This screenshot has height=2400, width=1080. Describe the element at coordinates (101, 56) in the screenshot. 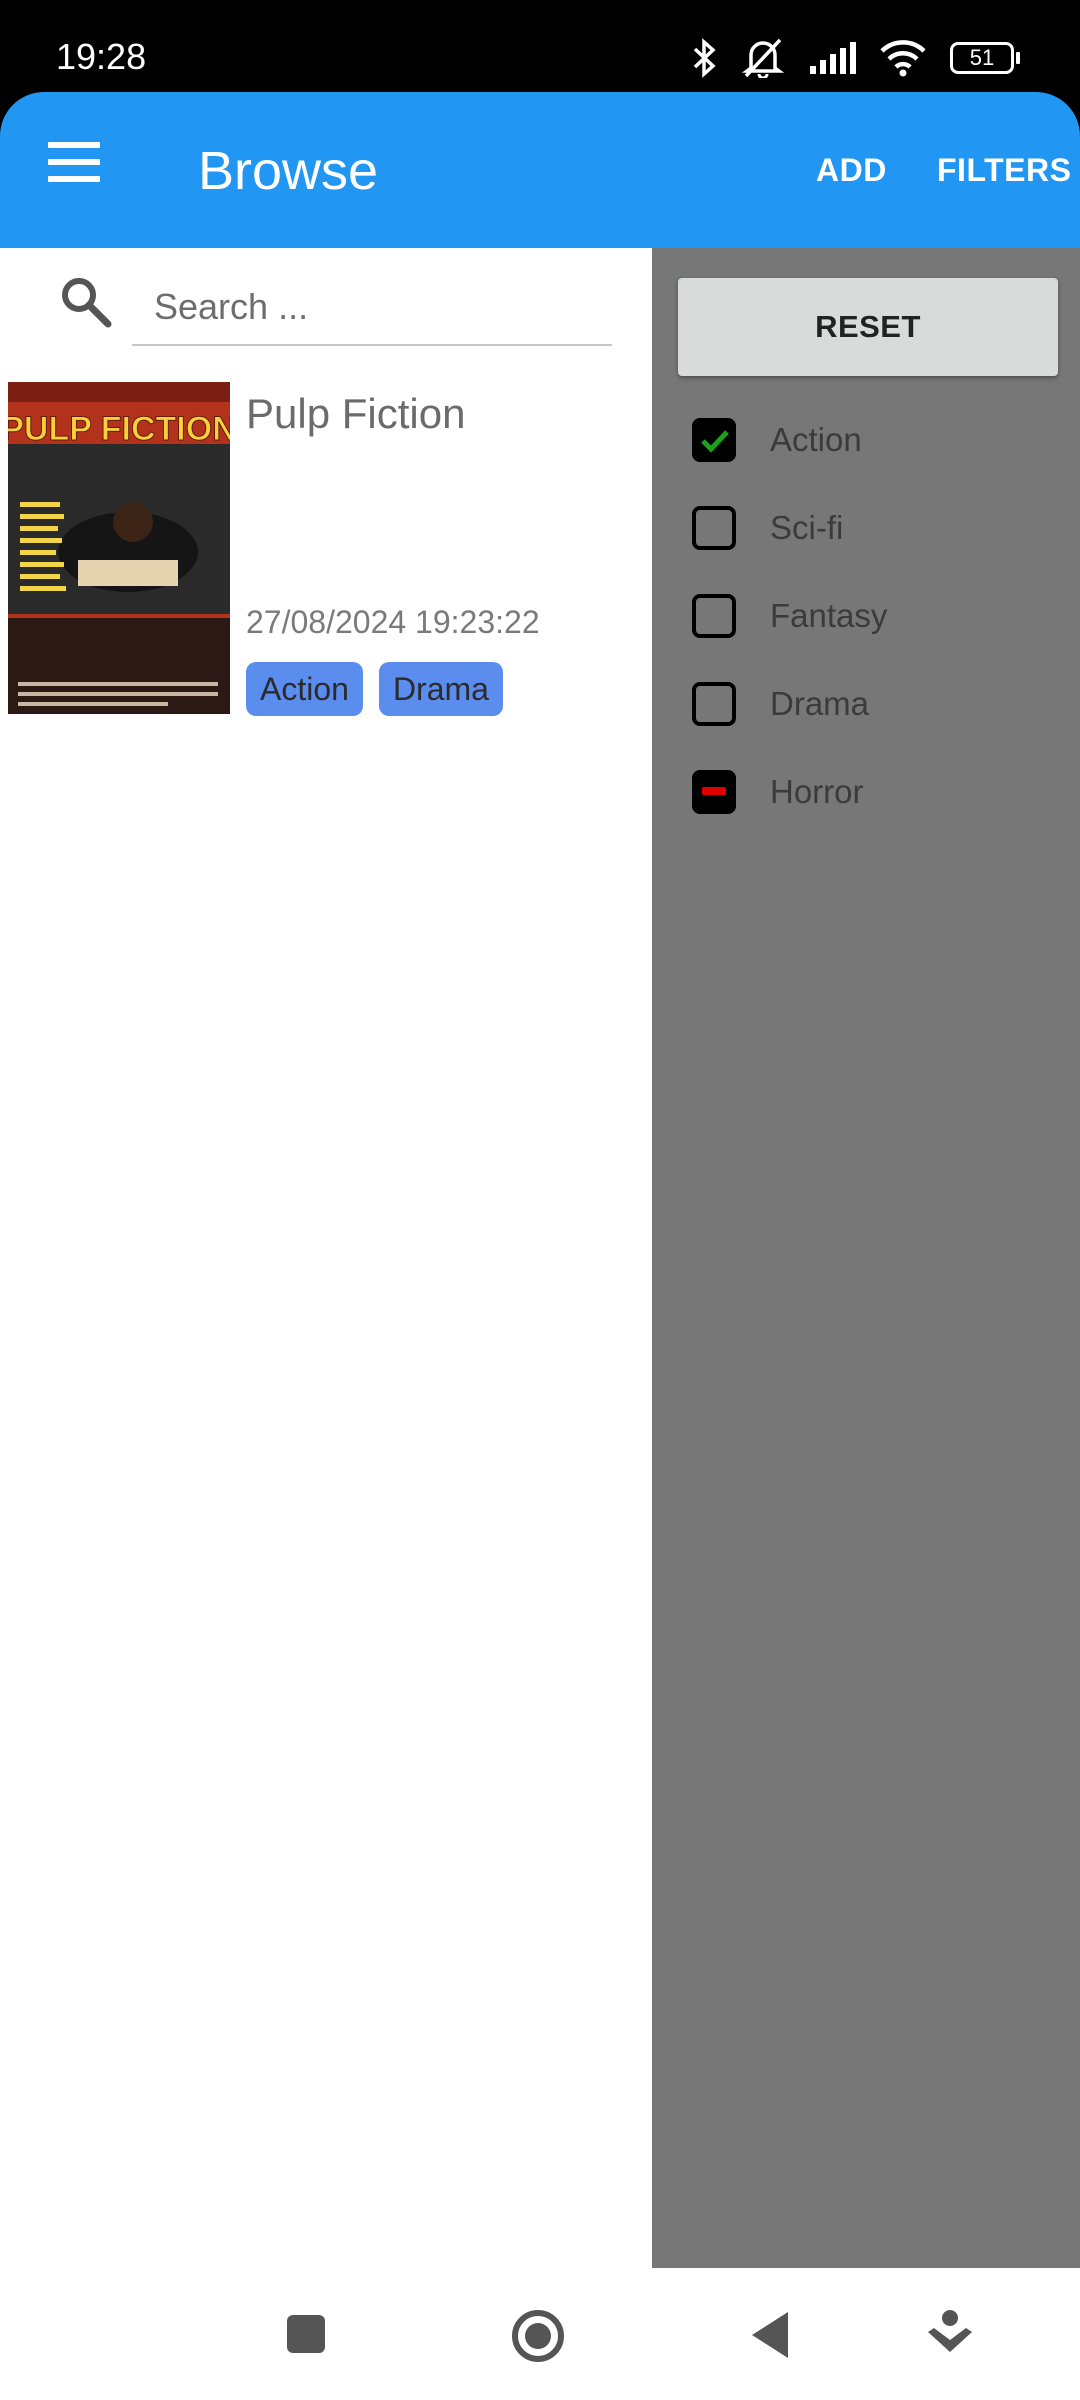

I see `status-time: 19:28` at that location.